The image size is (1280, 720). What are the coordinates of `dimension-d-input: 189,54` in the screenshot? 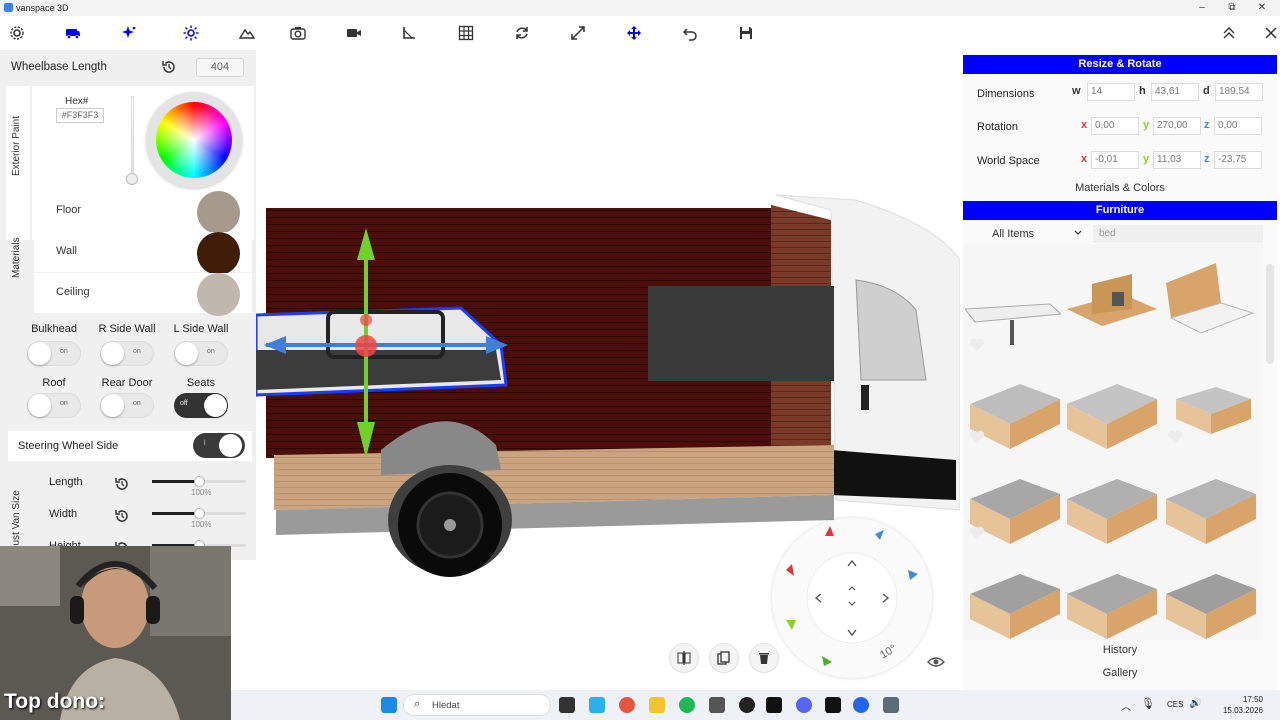 It's located at (1239, 92).